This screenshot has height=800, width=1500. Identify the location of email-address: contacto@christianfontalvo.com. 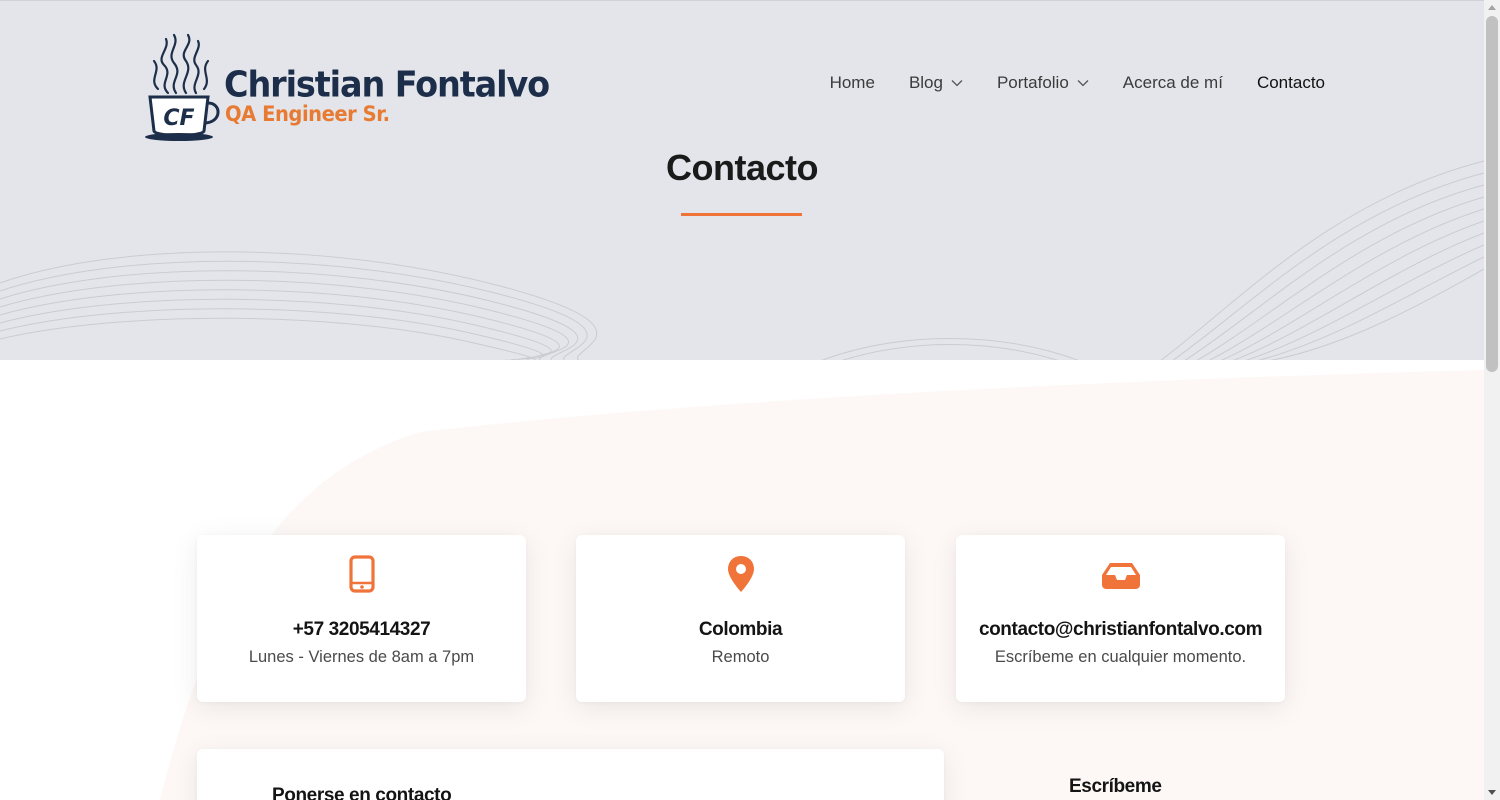
(1120, 630).